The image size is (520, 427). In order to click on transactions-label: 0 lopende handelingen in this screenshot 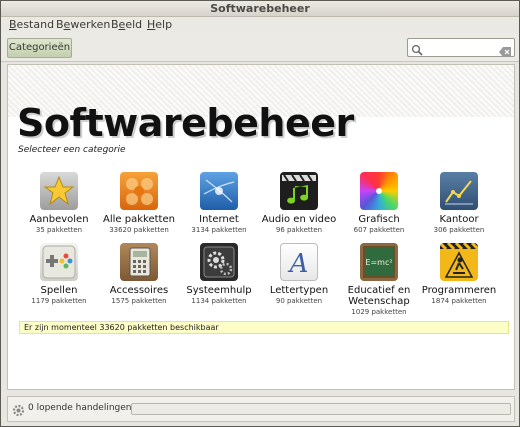, I will do `click(80, 408)`.